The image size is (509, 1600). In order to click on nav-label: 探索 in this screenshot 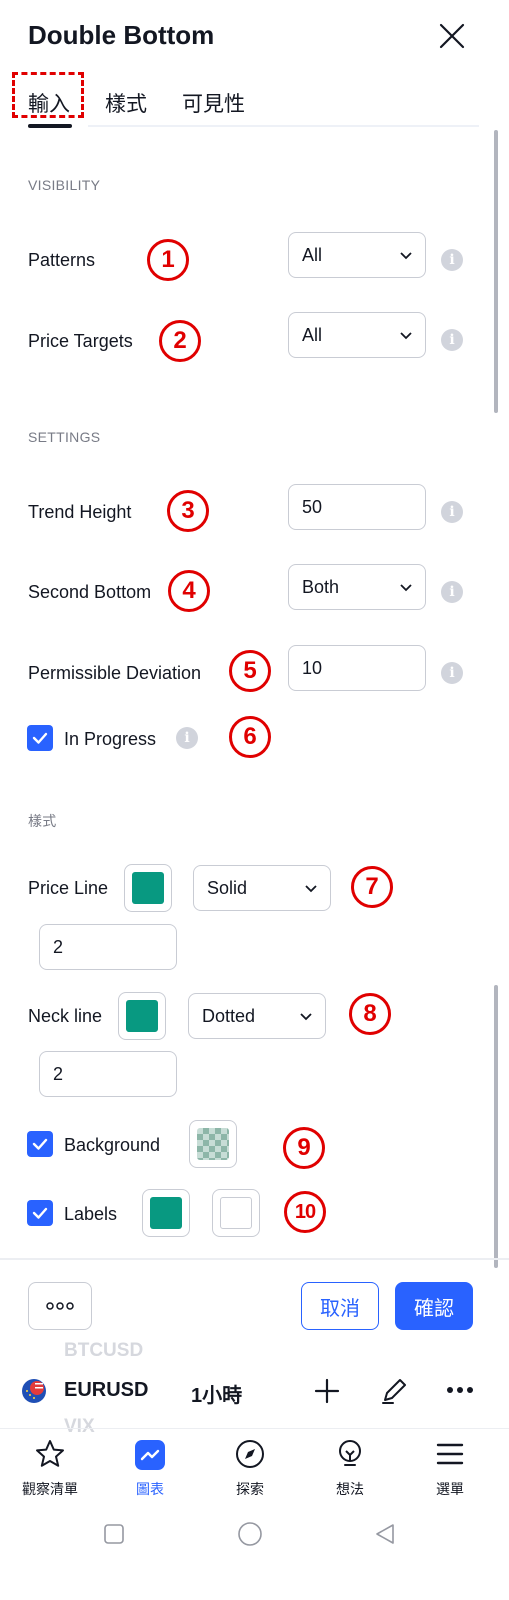, I will do `click(250, 1489)`.